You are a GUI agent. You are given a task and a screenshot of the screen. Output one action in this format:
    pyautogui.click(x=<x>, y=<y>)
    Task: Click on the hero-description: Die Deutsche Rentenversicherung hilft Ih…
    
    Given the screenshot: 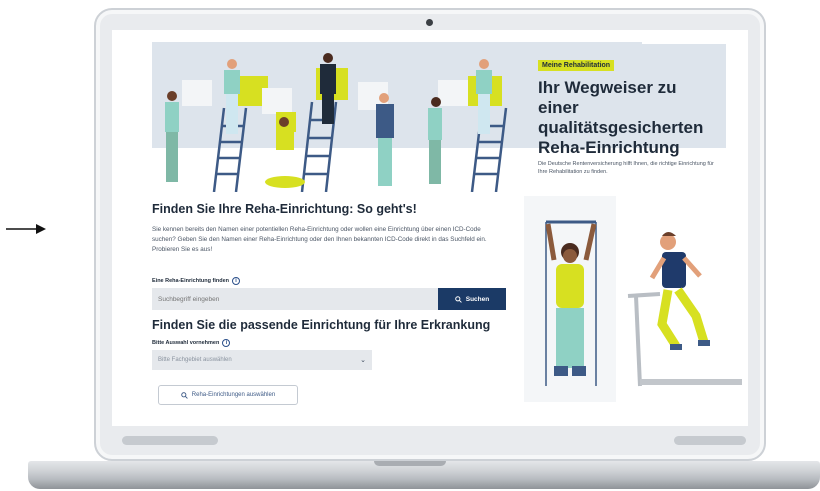 What is the action you would take?
    pyautogui.click(x=626, y=168)
    